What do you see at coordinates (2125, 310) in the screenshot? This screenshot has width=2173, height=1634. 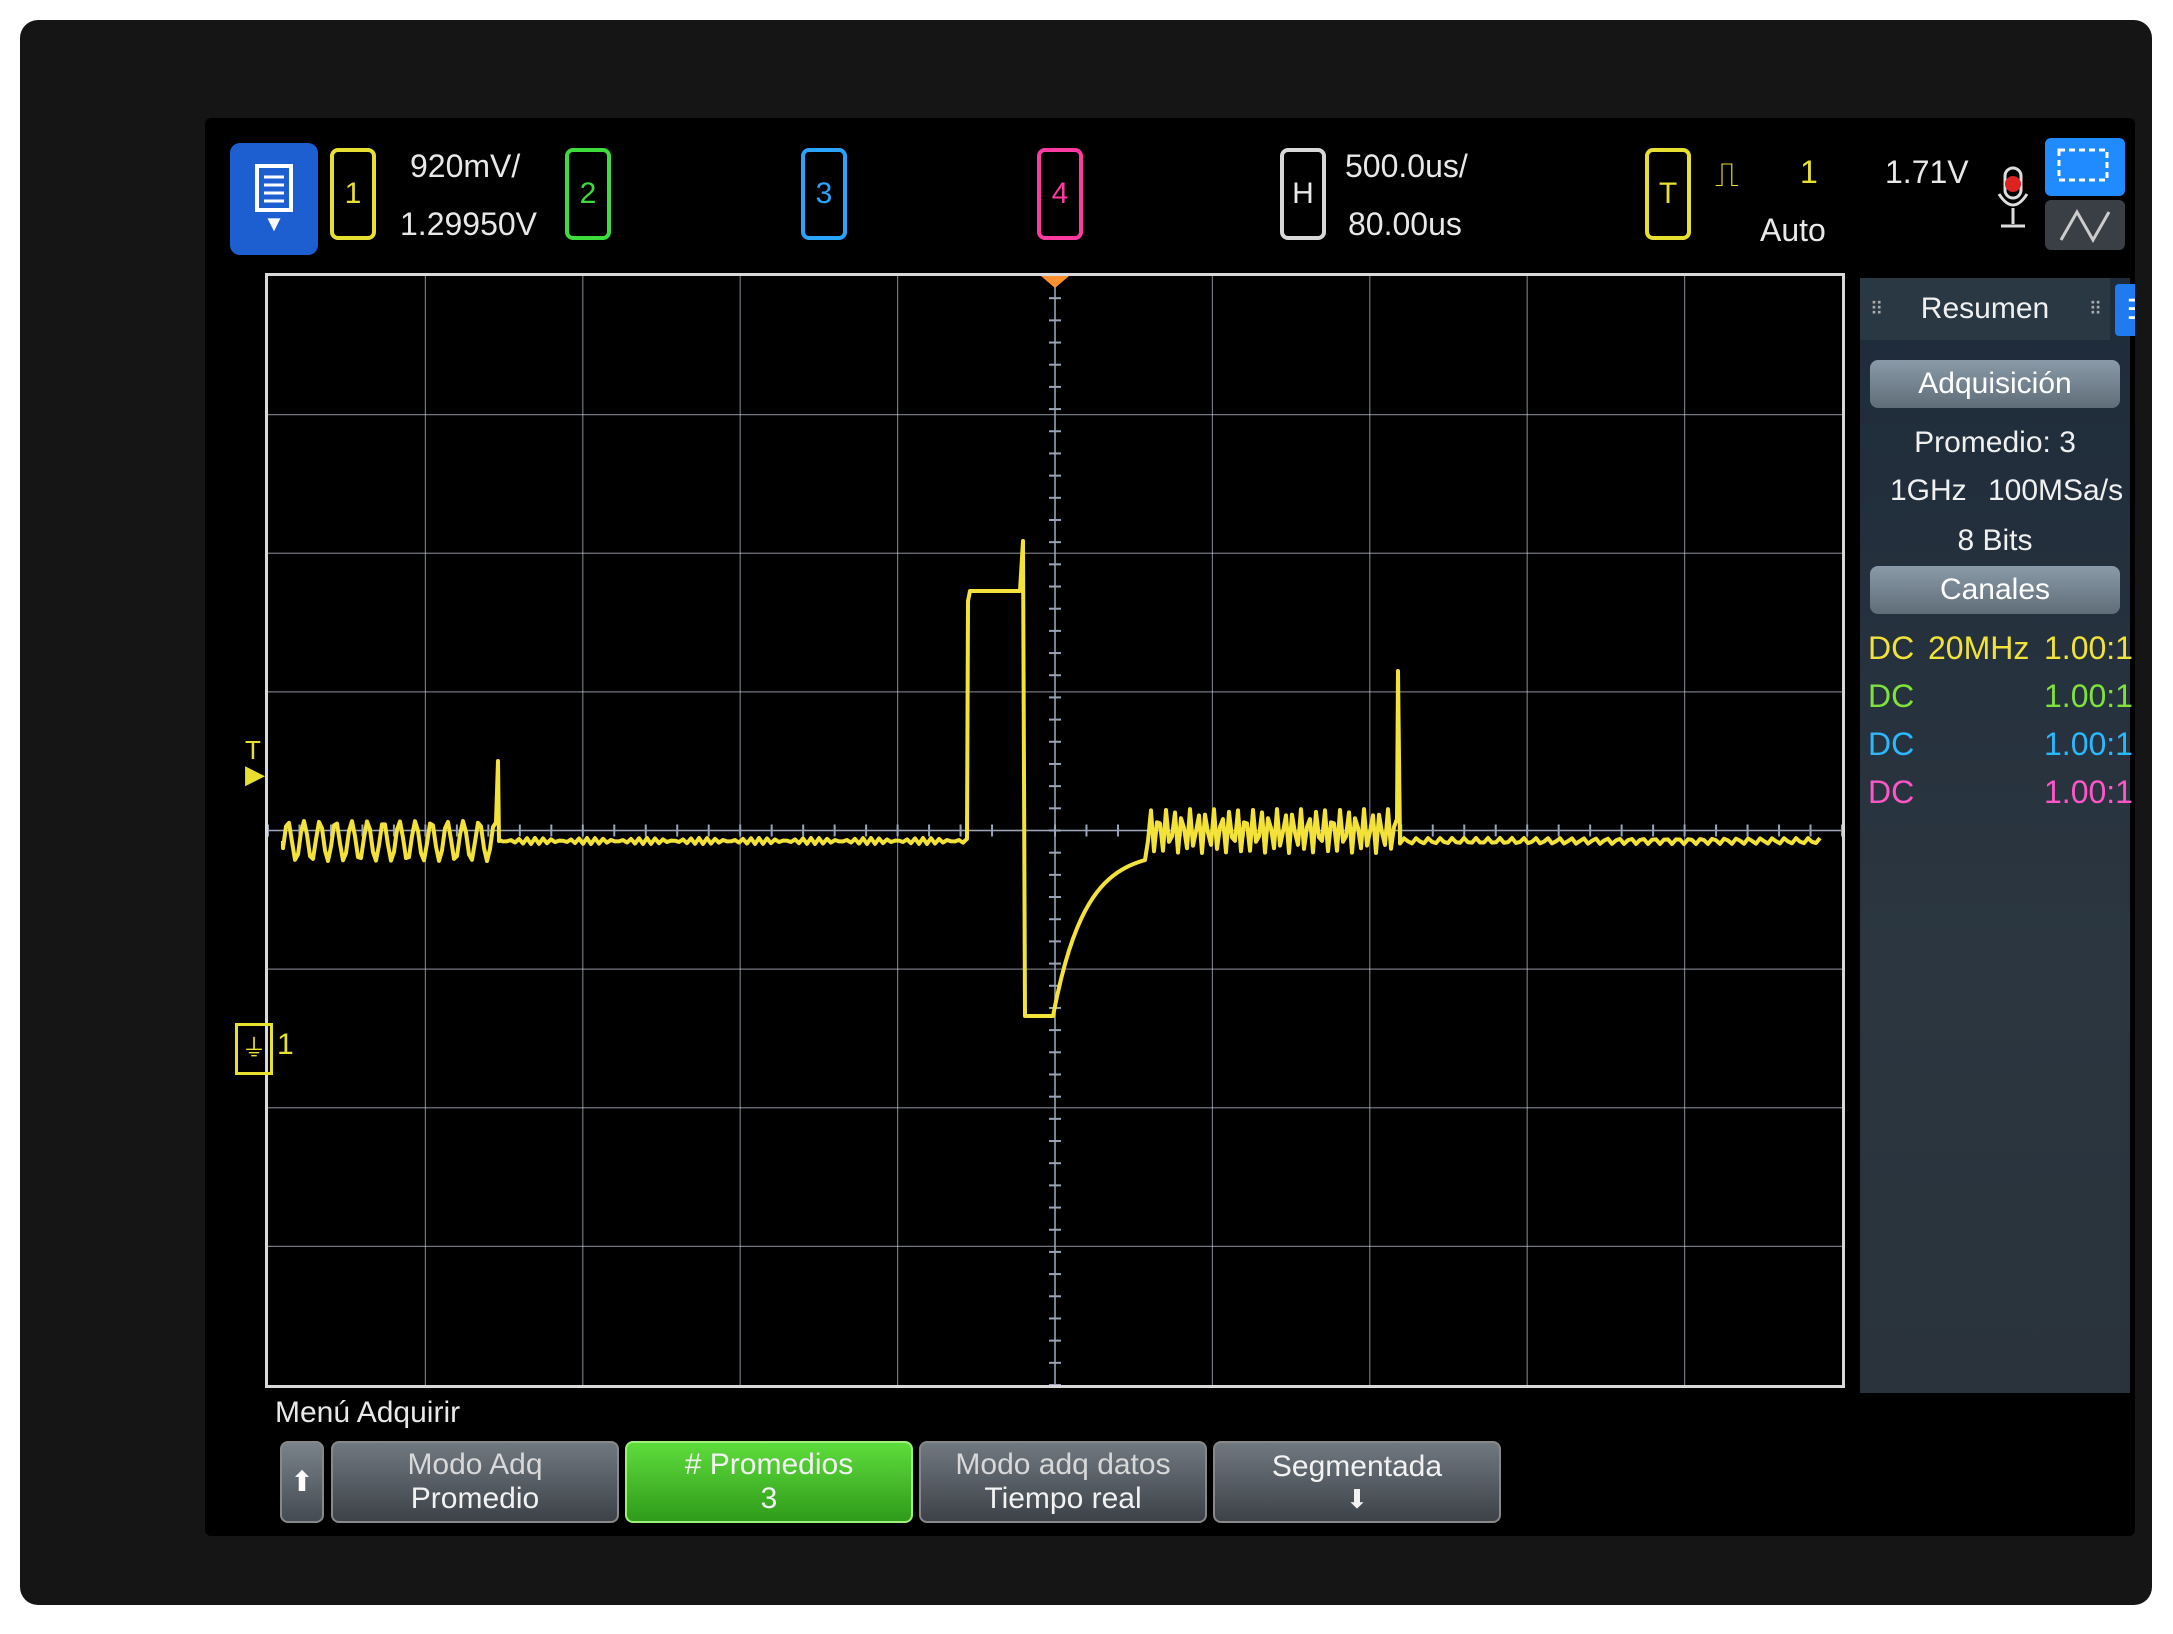 I see `panel-menu-icon: ☰` at bounding box center [2125, 310].